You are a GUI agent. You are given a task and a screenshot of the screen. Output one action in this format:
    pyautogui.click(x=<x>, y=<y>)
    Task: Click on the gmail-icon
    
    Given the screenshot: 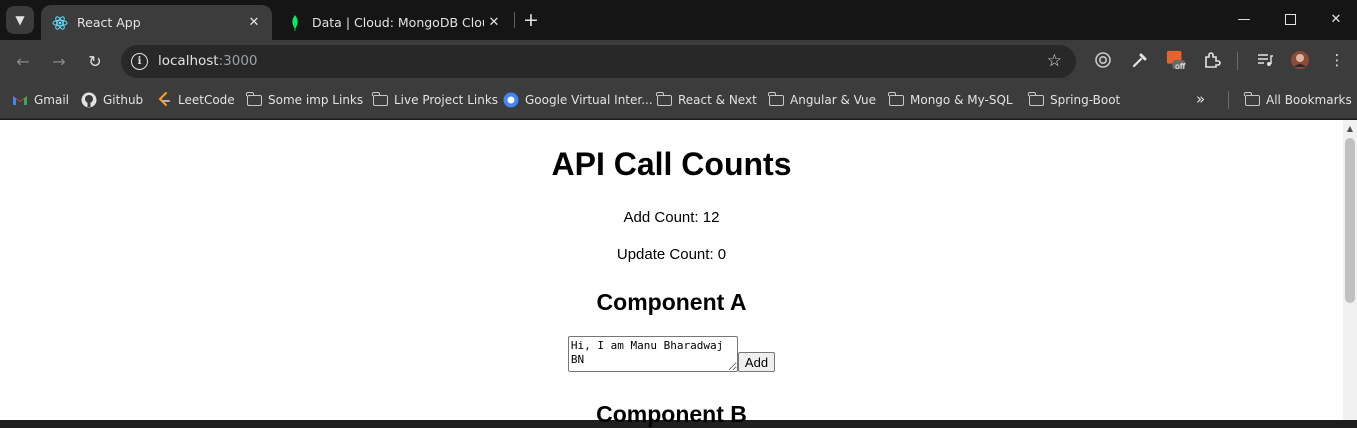 What is the action you would take?
    pyautogui.click(x=20, y=100)
    